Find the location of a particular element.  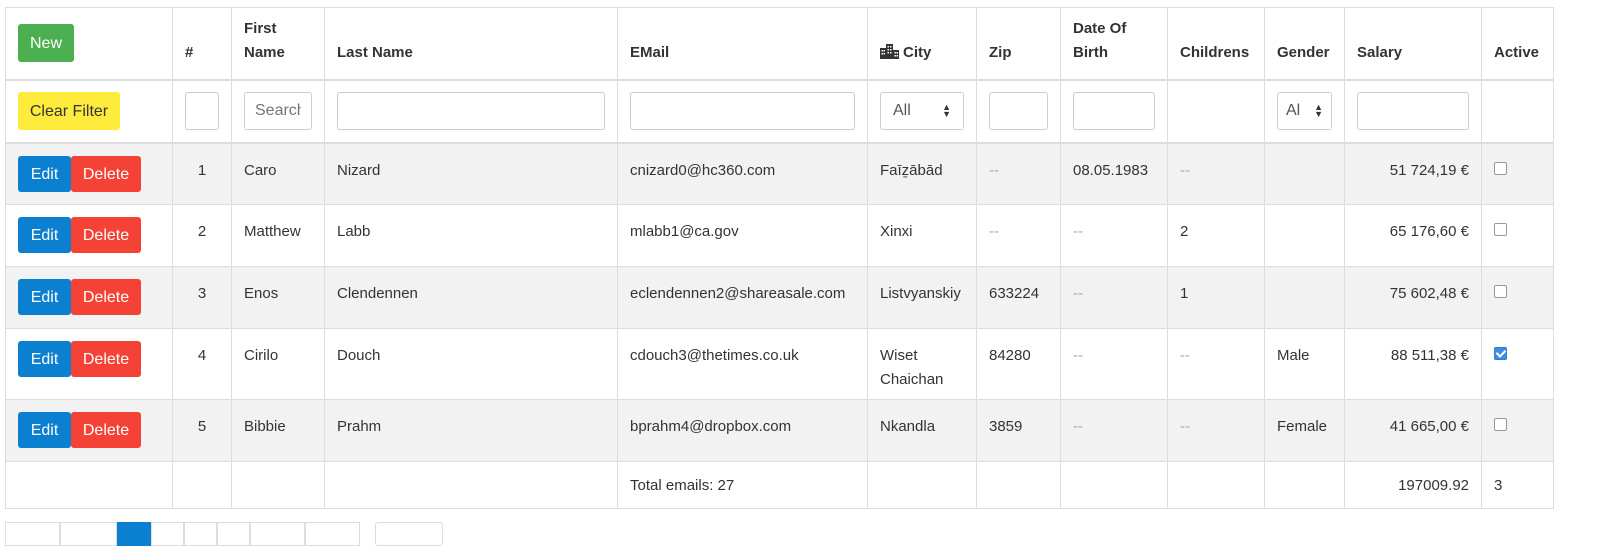

last-name-filter-input is located at coordinates (471, 111).